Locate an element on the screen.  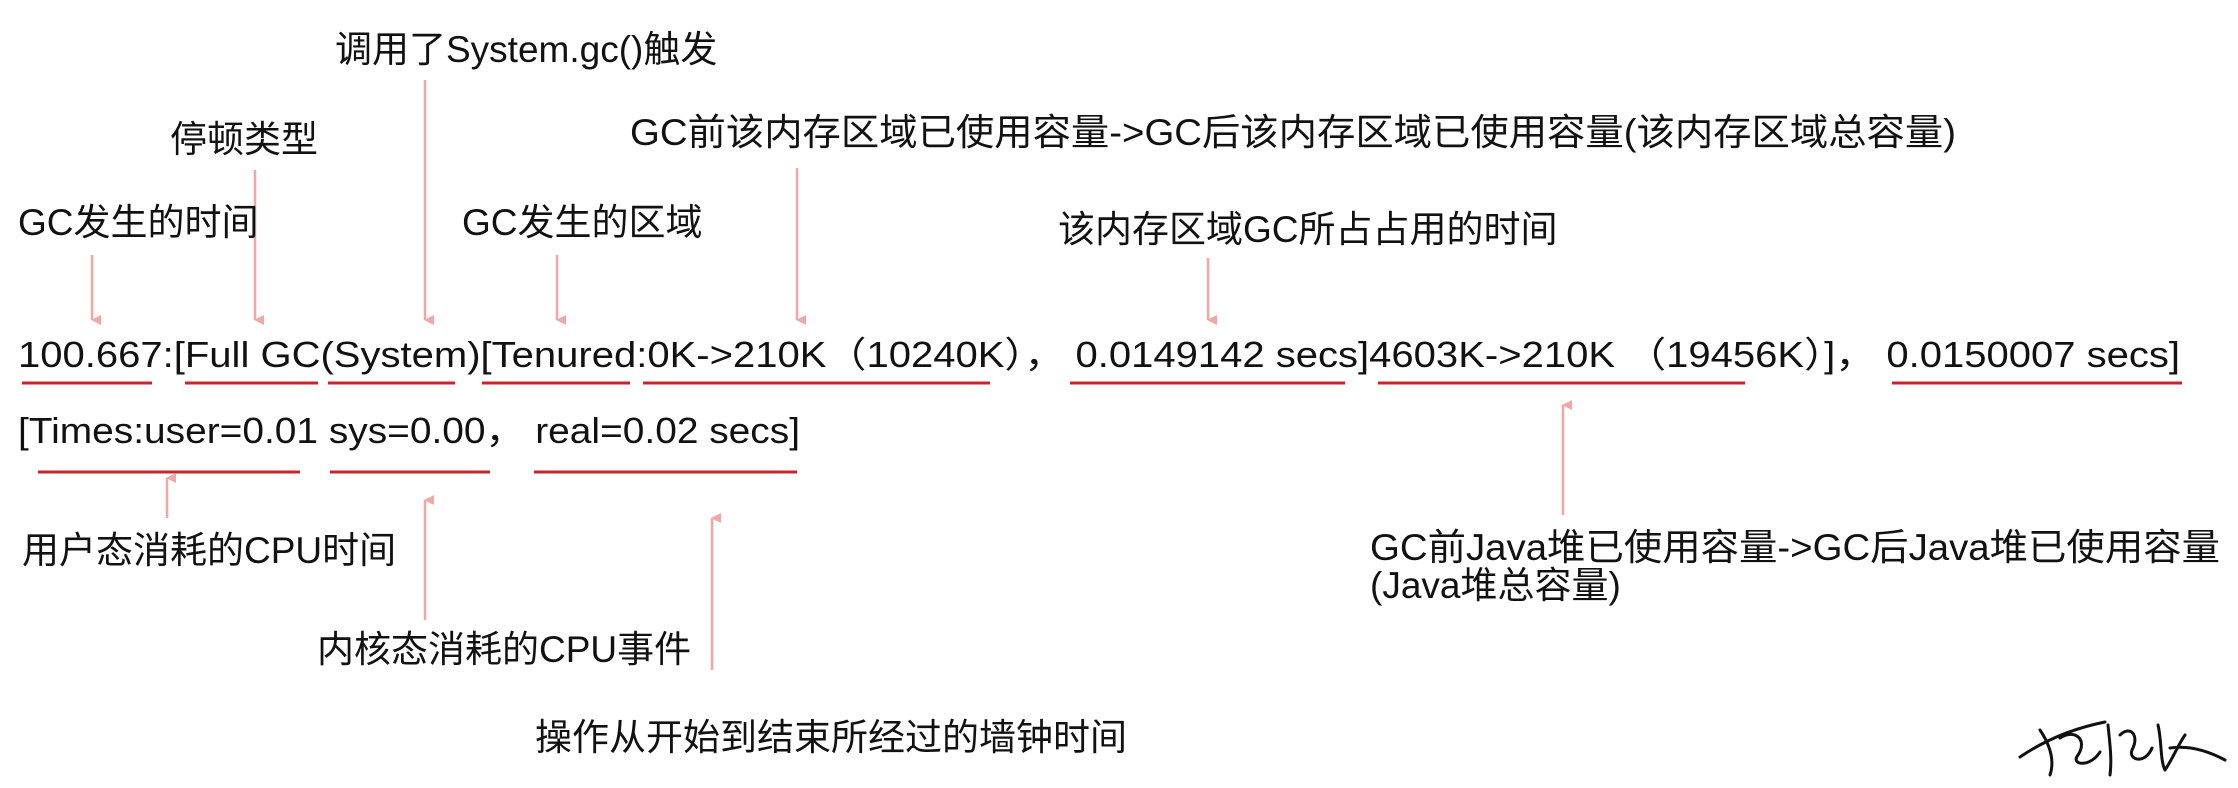
signature-mark is located at coordinates (2122, 748).